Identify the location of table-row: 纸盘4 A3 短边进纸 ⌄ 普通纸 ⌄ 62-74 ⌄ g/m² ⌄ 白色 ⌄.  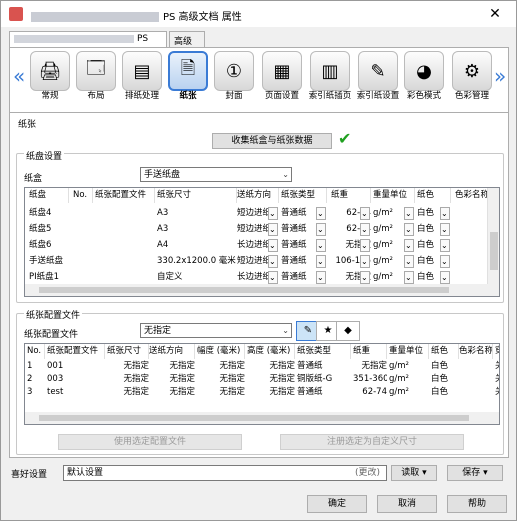
(262, 213).